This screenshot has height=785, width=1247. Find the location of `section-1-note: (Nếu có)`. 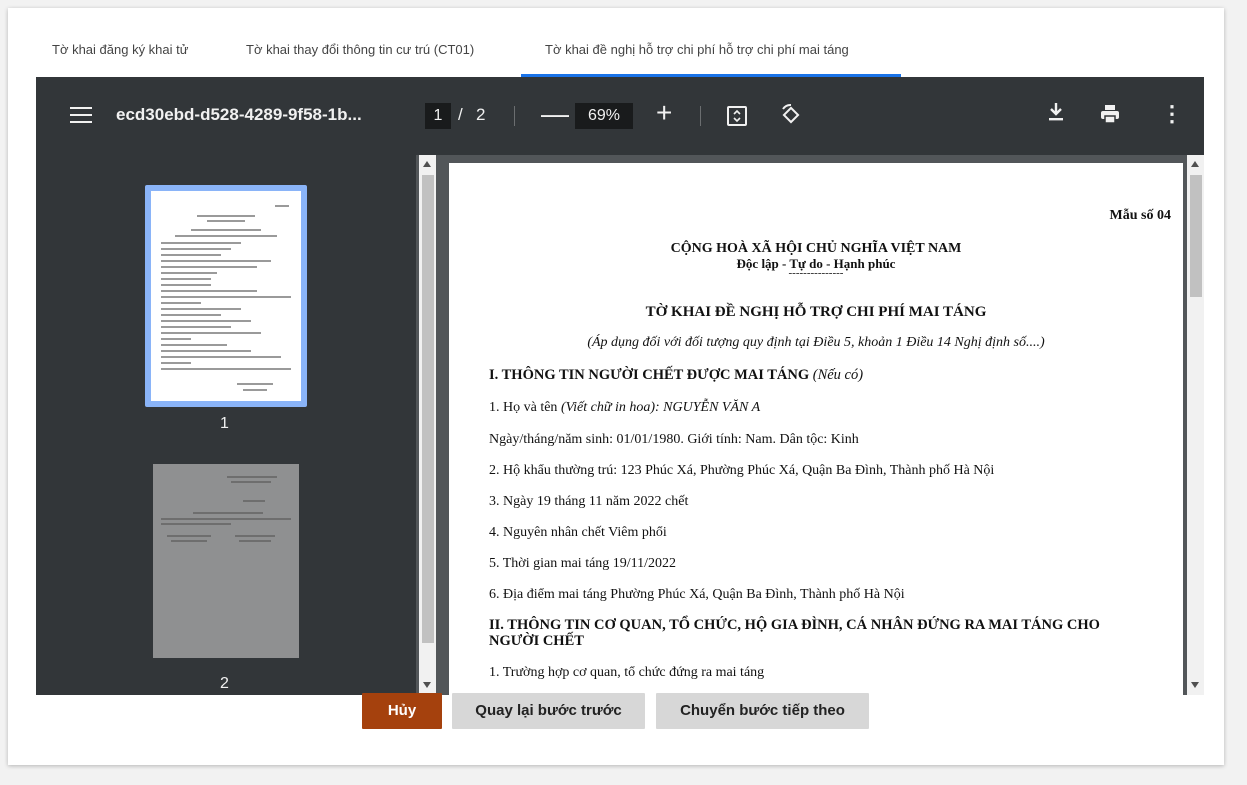

section-1-note: (Nếu có) is located at coordinates (838, 375).